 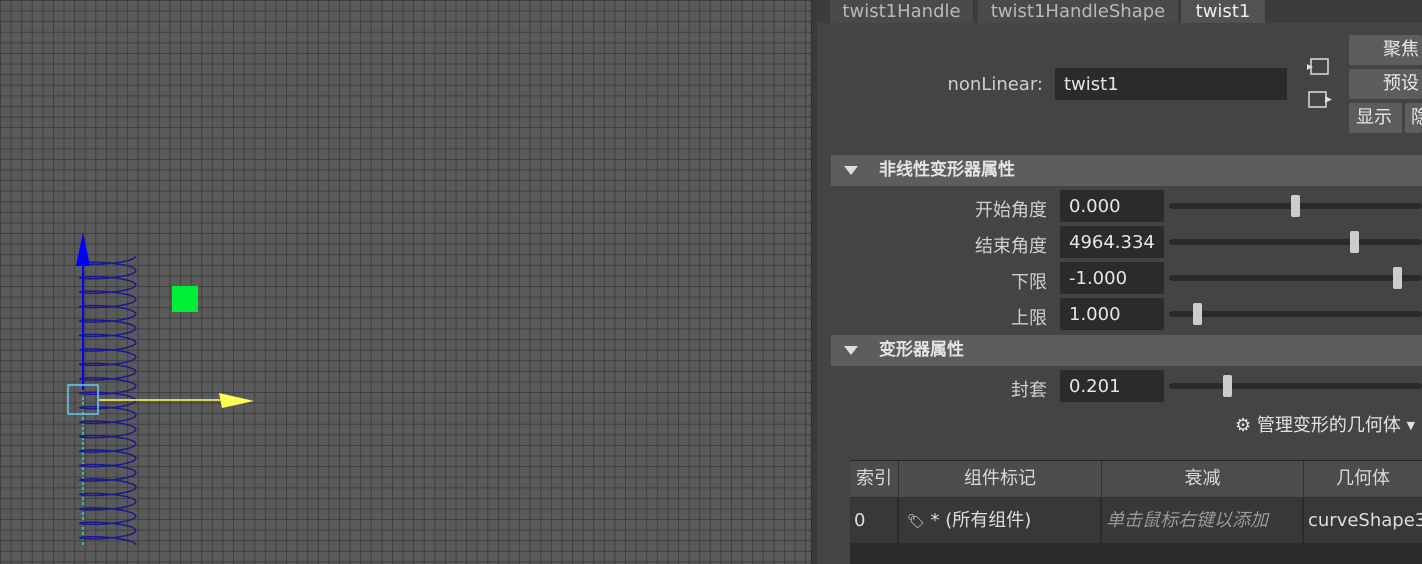 What do you see at coordinates (1126, 350) in the screenshot?
I see `section-deformer-attributes: 变形器属性` at bounding box center [1126, 350].